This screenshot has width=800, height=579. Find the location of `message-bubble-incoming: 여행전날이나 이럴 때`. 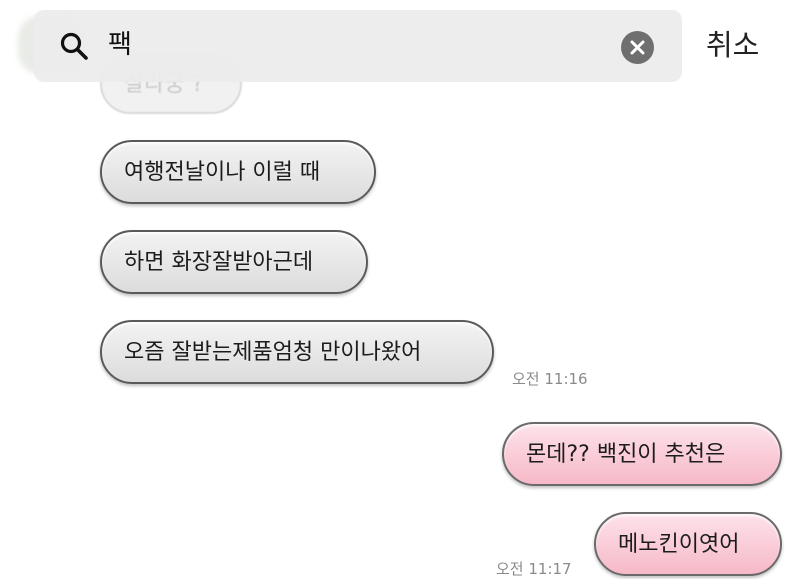

message-bubble-incoming: 여행전날이나 이럴 때 is located at coordinates (238, 172).